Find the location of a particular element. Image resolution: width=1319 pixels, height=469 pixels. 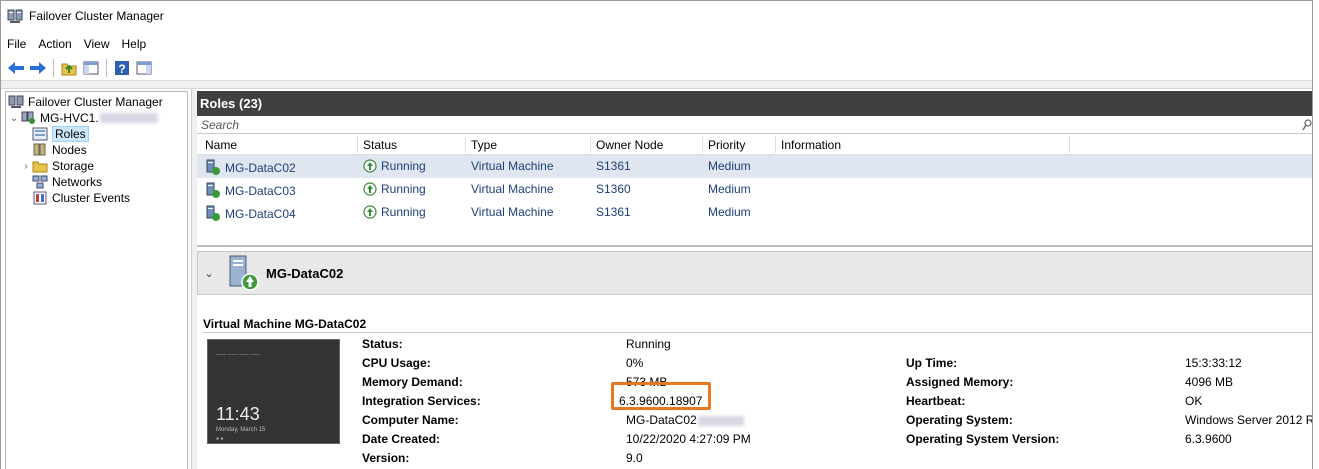

window-title: Failover Cluster Manager is located at coordinates (96, 16).